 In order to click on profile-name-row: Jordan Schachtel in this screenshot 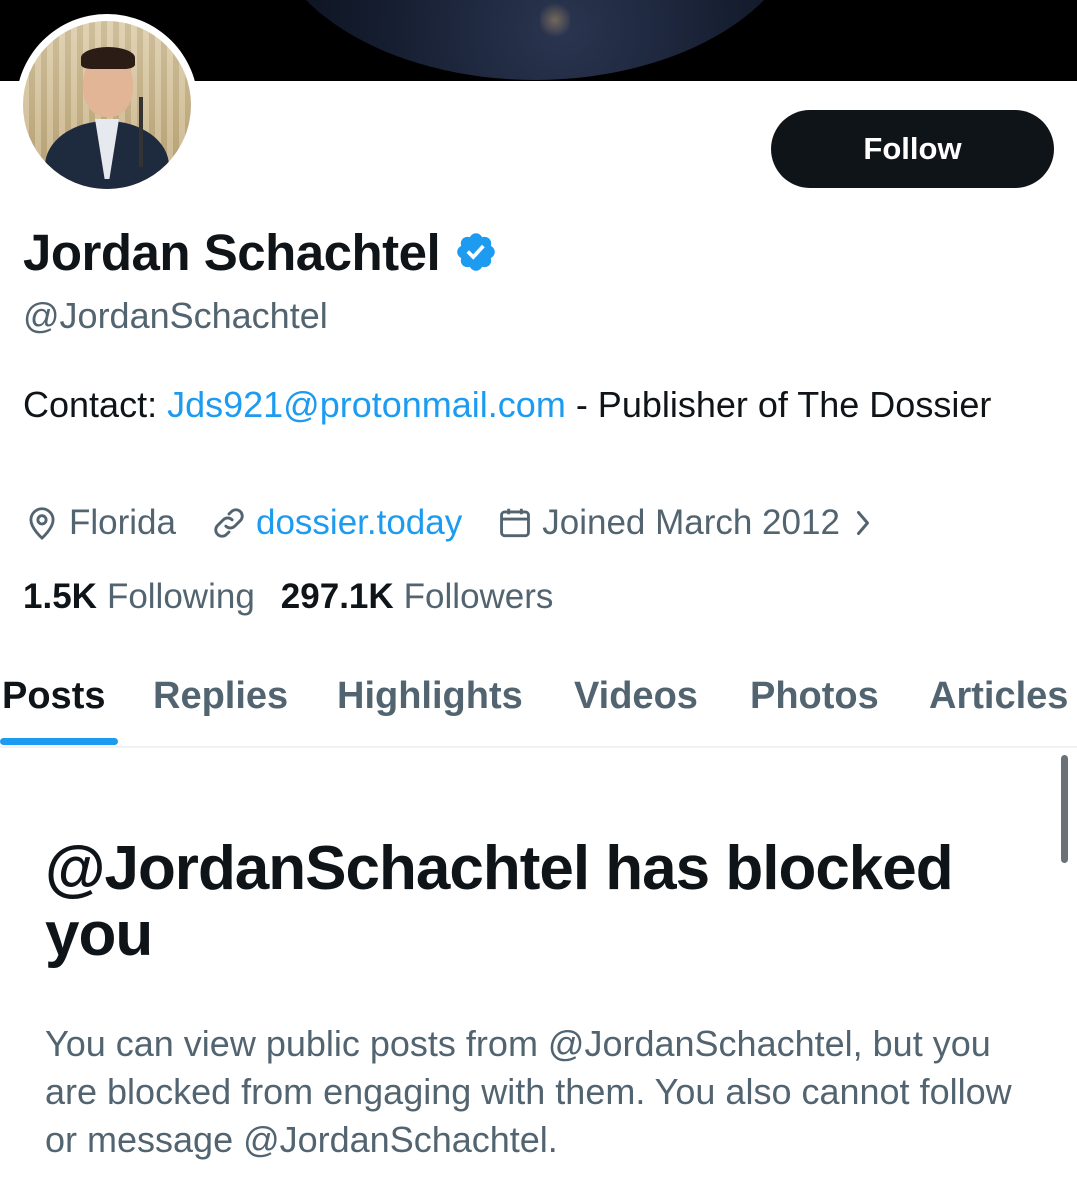, I will do `click(260, 252)`.